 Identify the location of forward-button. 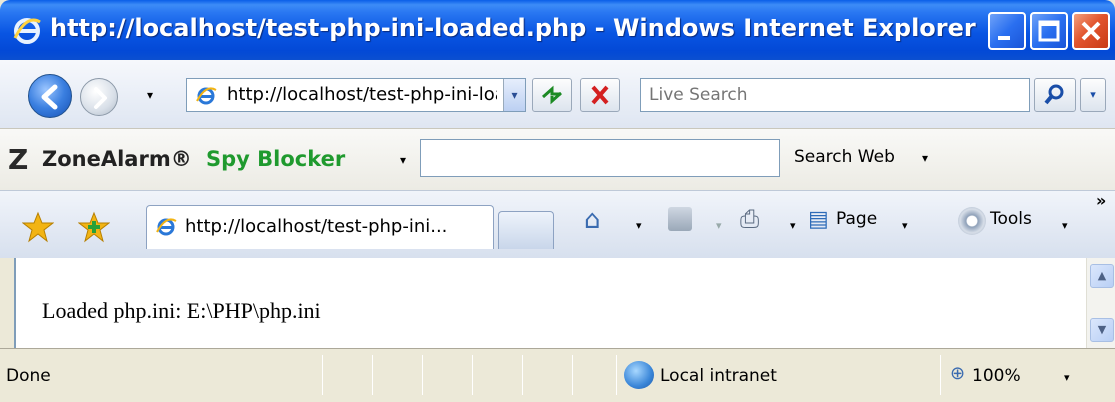
(99, 97).